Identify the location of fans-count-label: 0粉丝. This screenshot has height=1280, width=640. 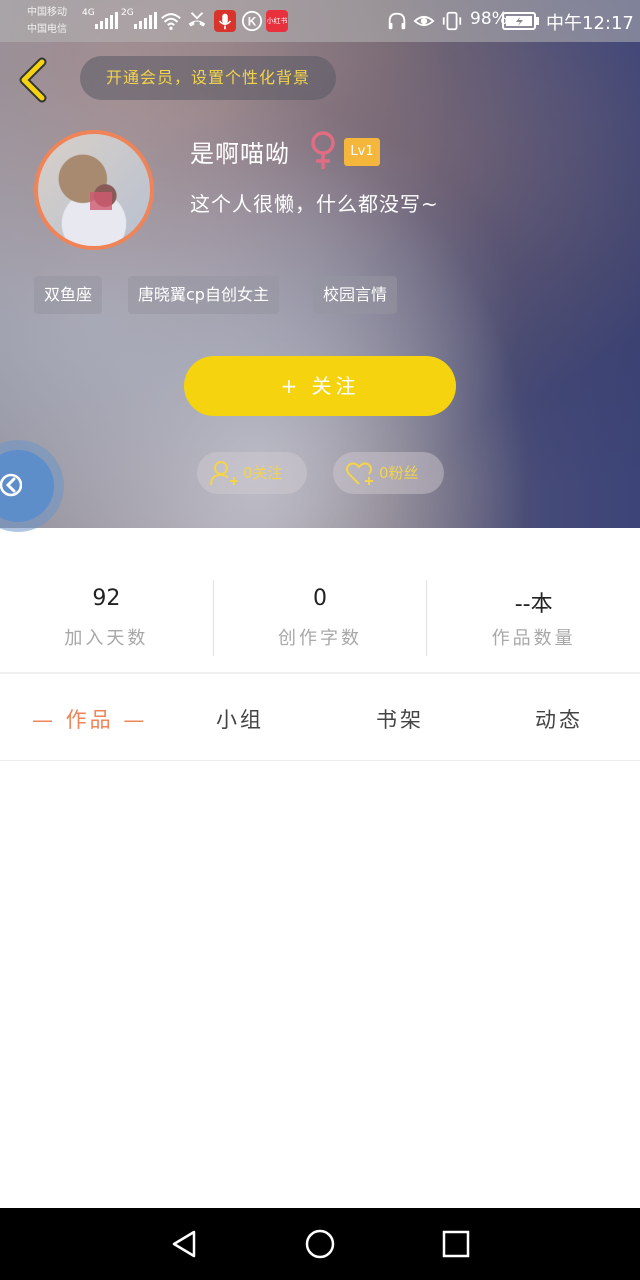
(399, 473).